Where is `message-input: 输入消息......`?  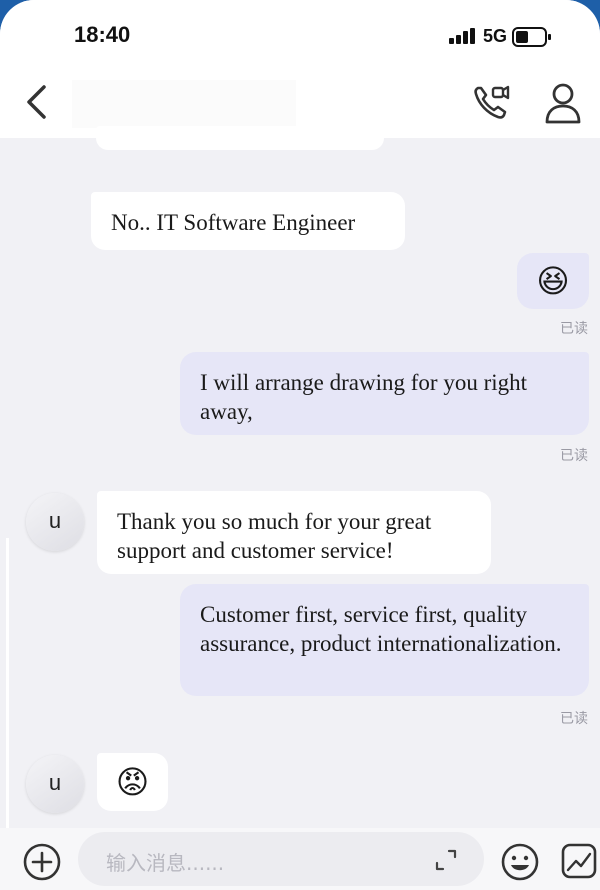
message-input: 输入消息...... is located at coordinates (281, 859).